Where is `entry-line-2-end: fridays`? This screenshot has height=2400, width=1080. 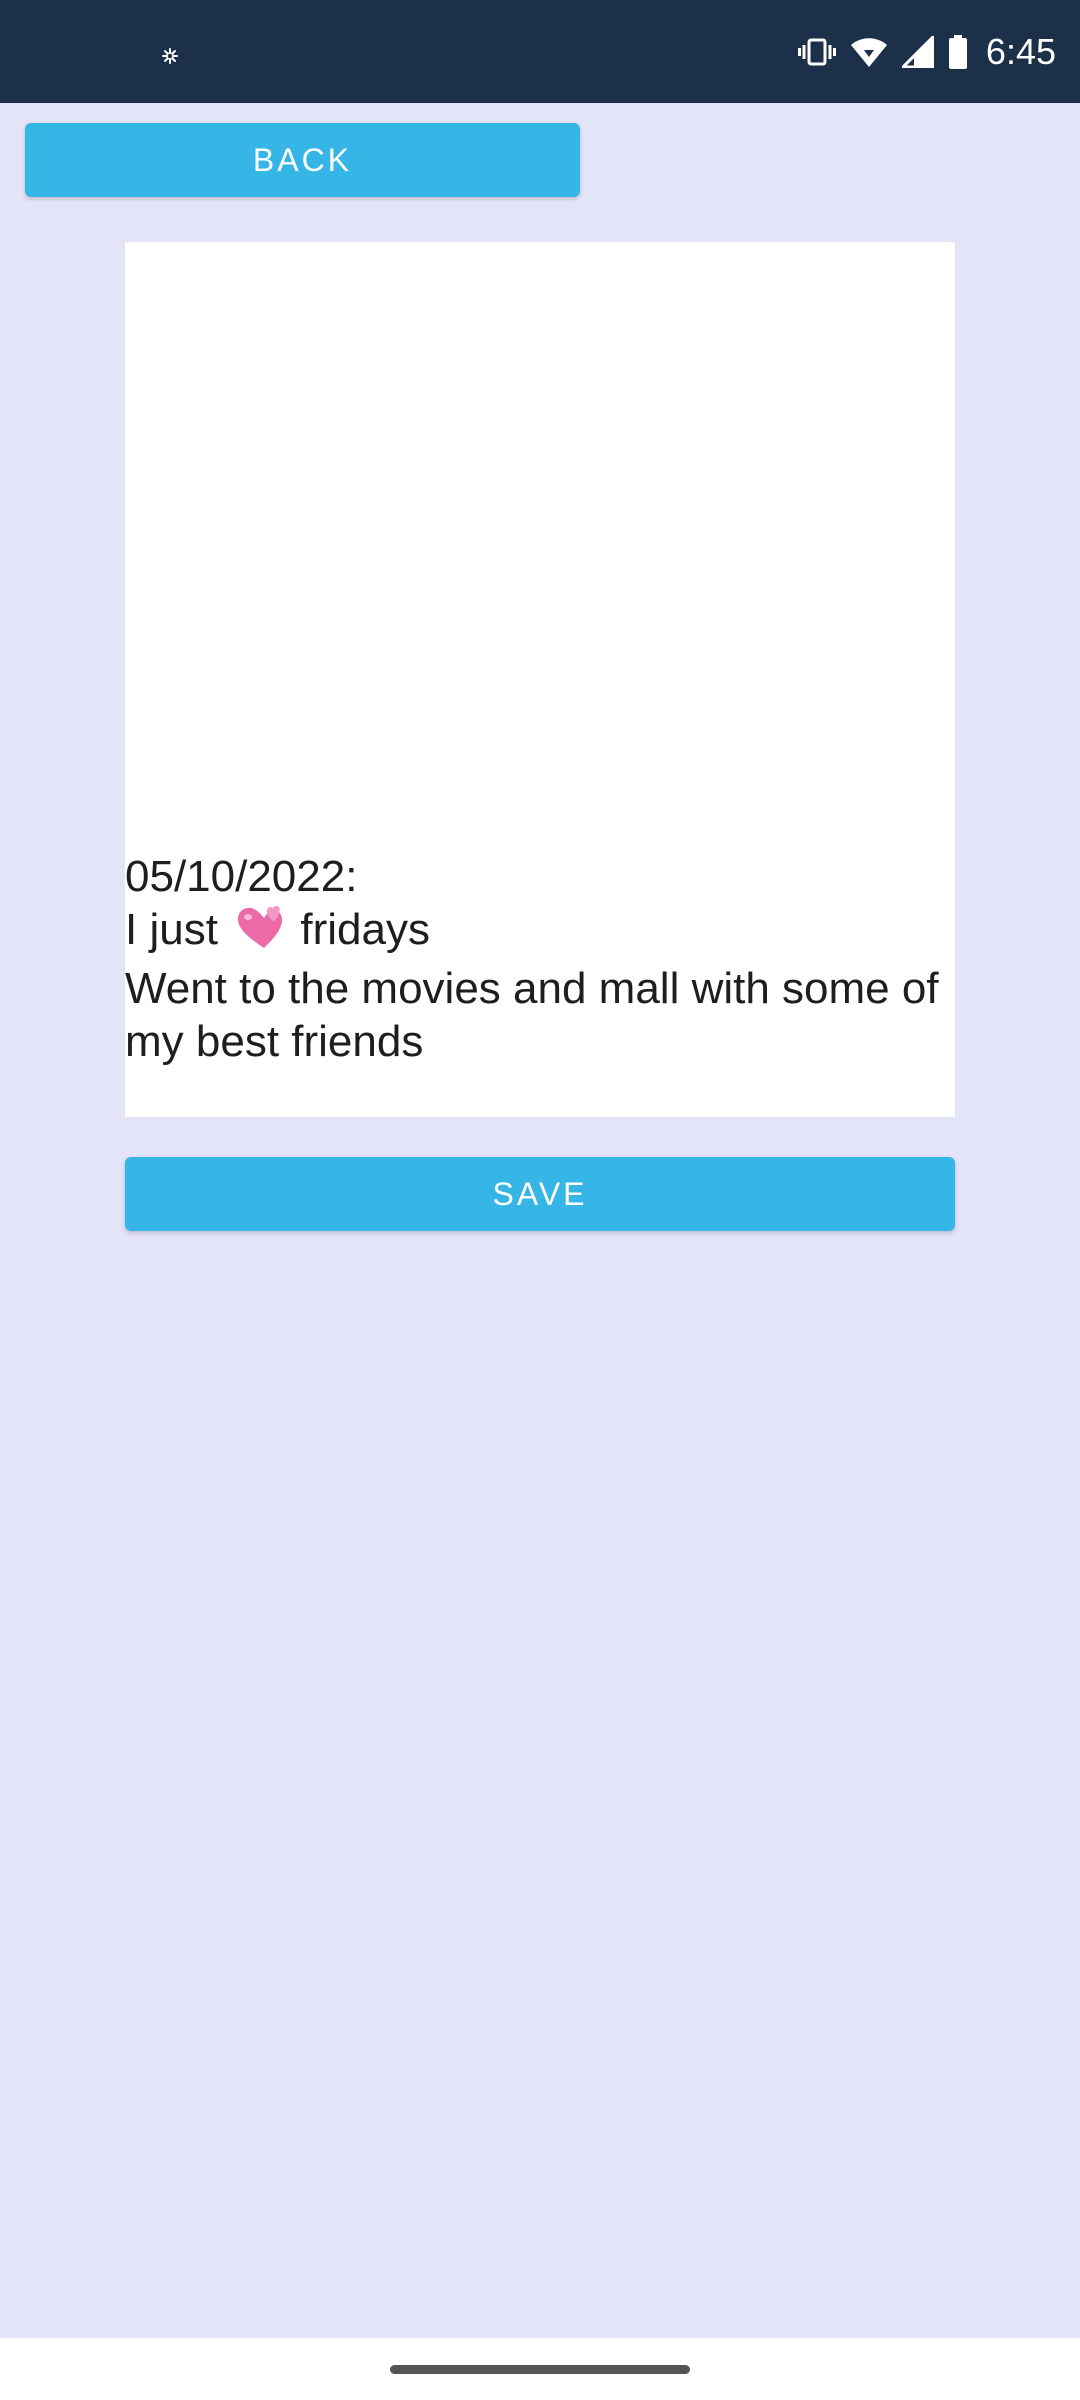 entry-line-2-end: fridays is located at coordinates (359, 929).